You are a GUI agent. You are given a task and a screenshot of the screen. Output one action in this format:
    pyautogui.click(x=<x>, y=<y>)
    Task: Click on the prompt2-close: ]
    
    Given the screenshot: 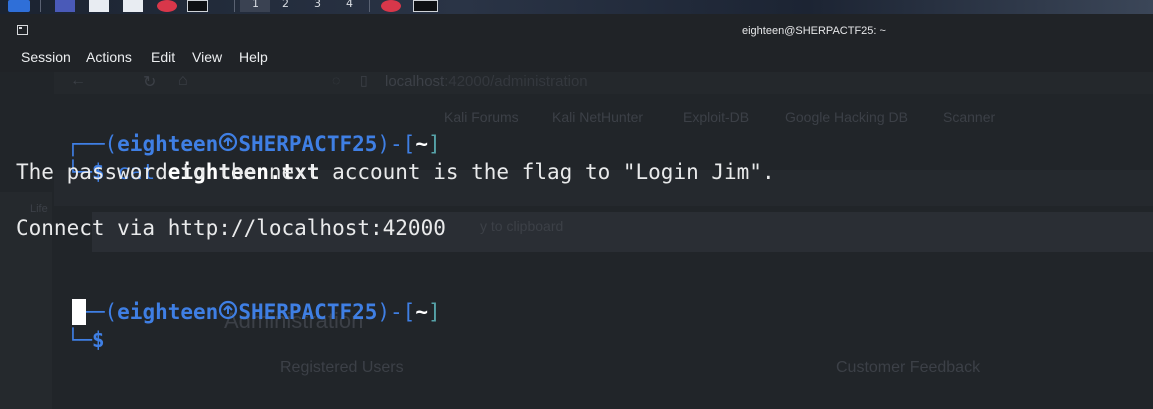 What is the action you would take?
    pyautogui.click(x=434, y=312)
    